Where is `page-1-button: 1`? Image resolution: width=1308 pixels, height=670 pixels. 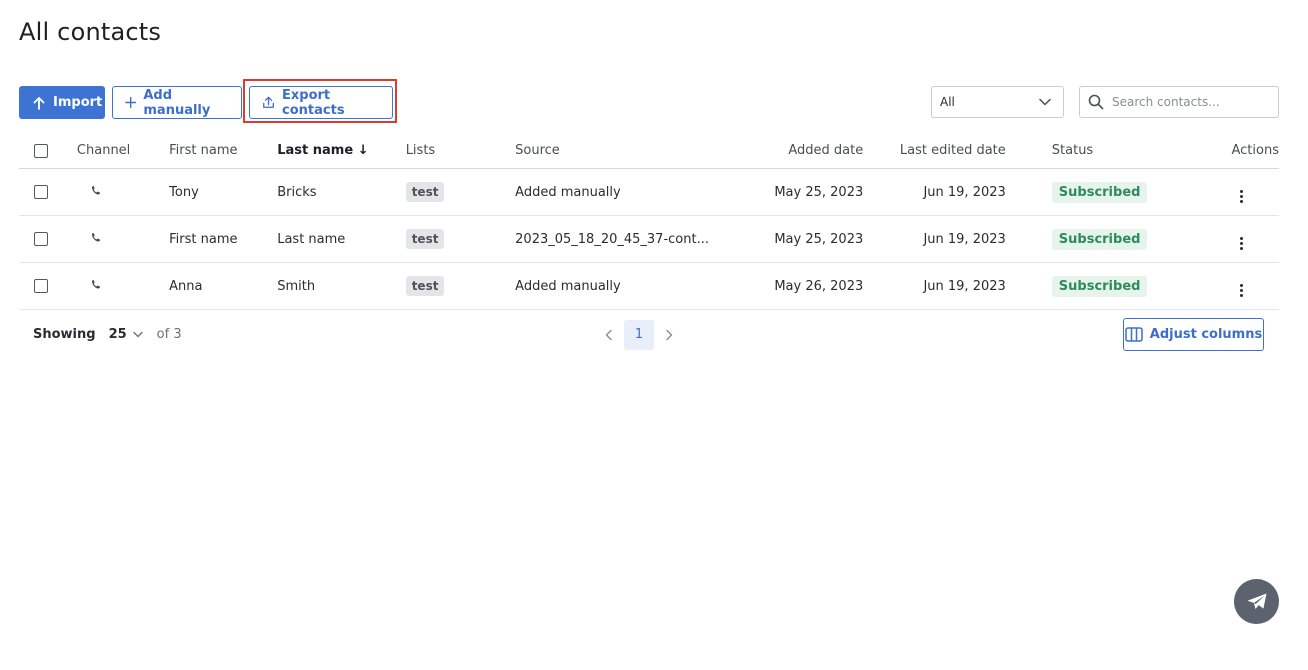 page-1-button: 1 is located at coordinates (639, 334).